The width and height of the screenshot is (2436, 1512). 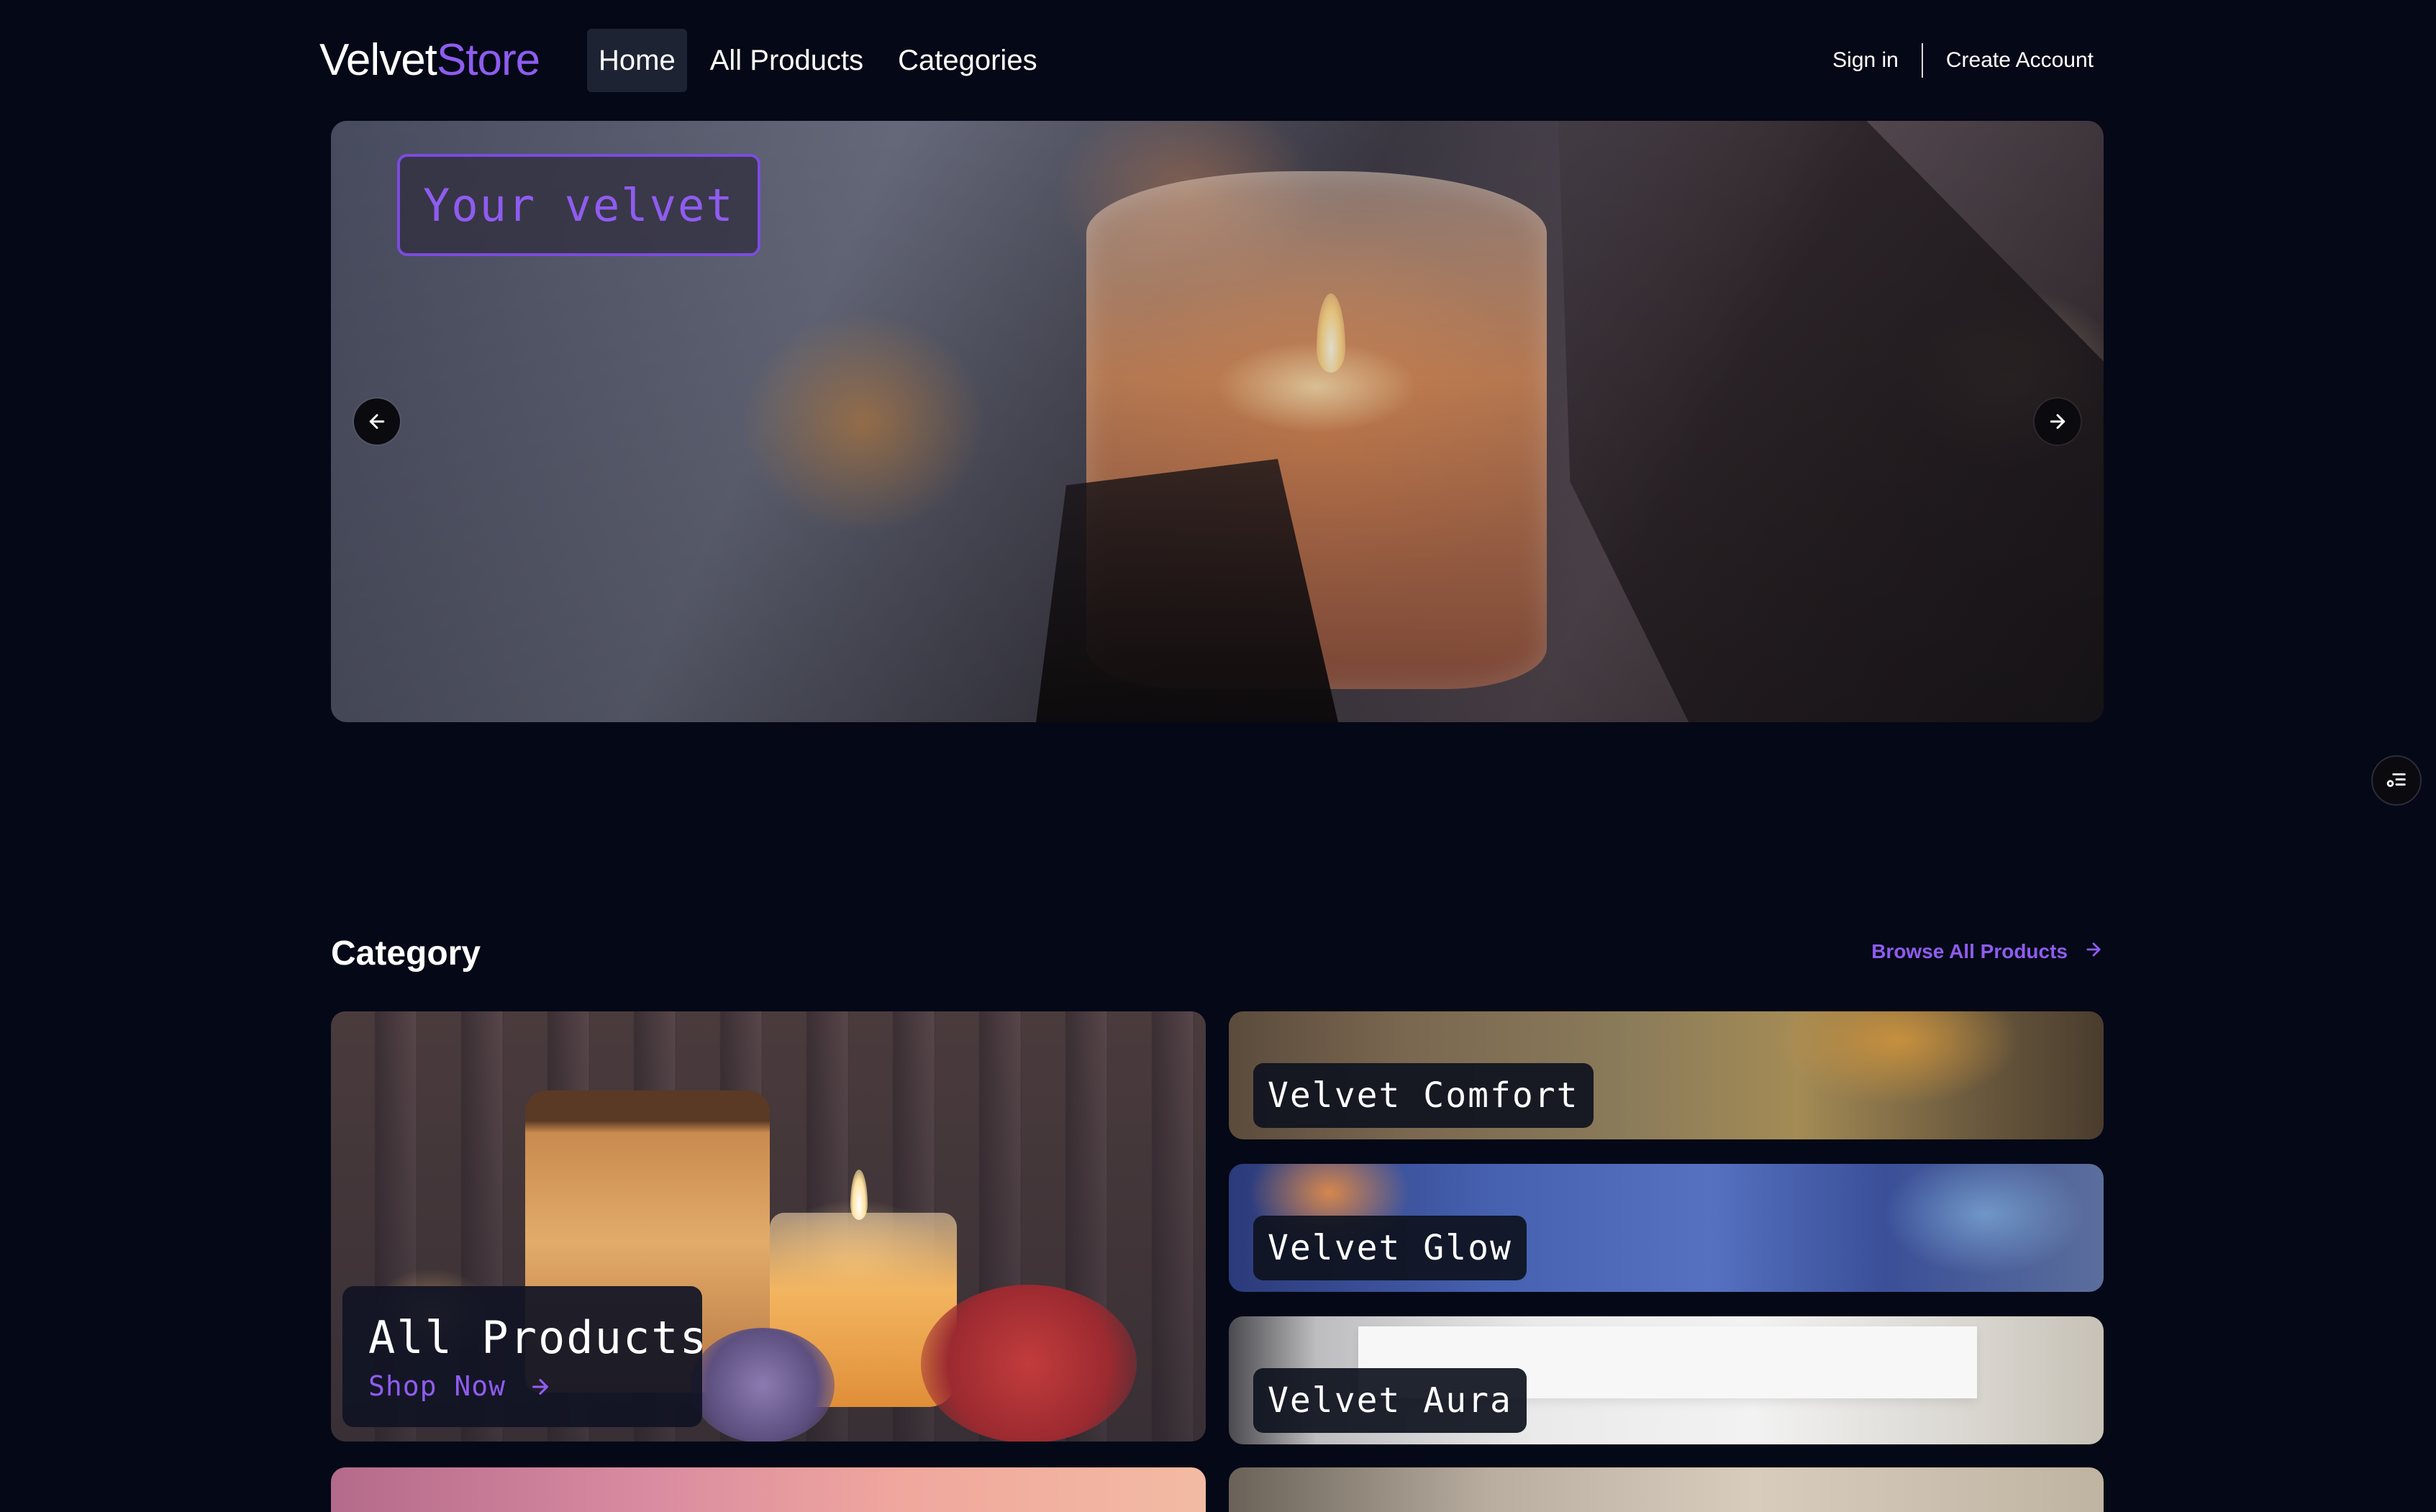 I want to click on featured-tile-label: All Products Shop Now, so click(x=525, y=1356).